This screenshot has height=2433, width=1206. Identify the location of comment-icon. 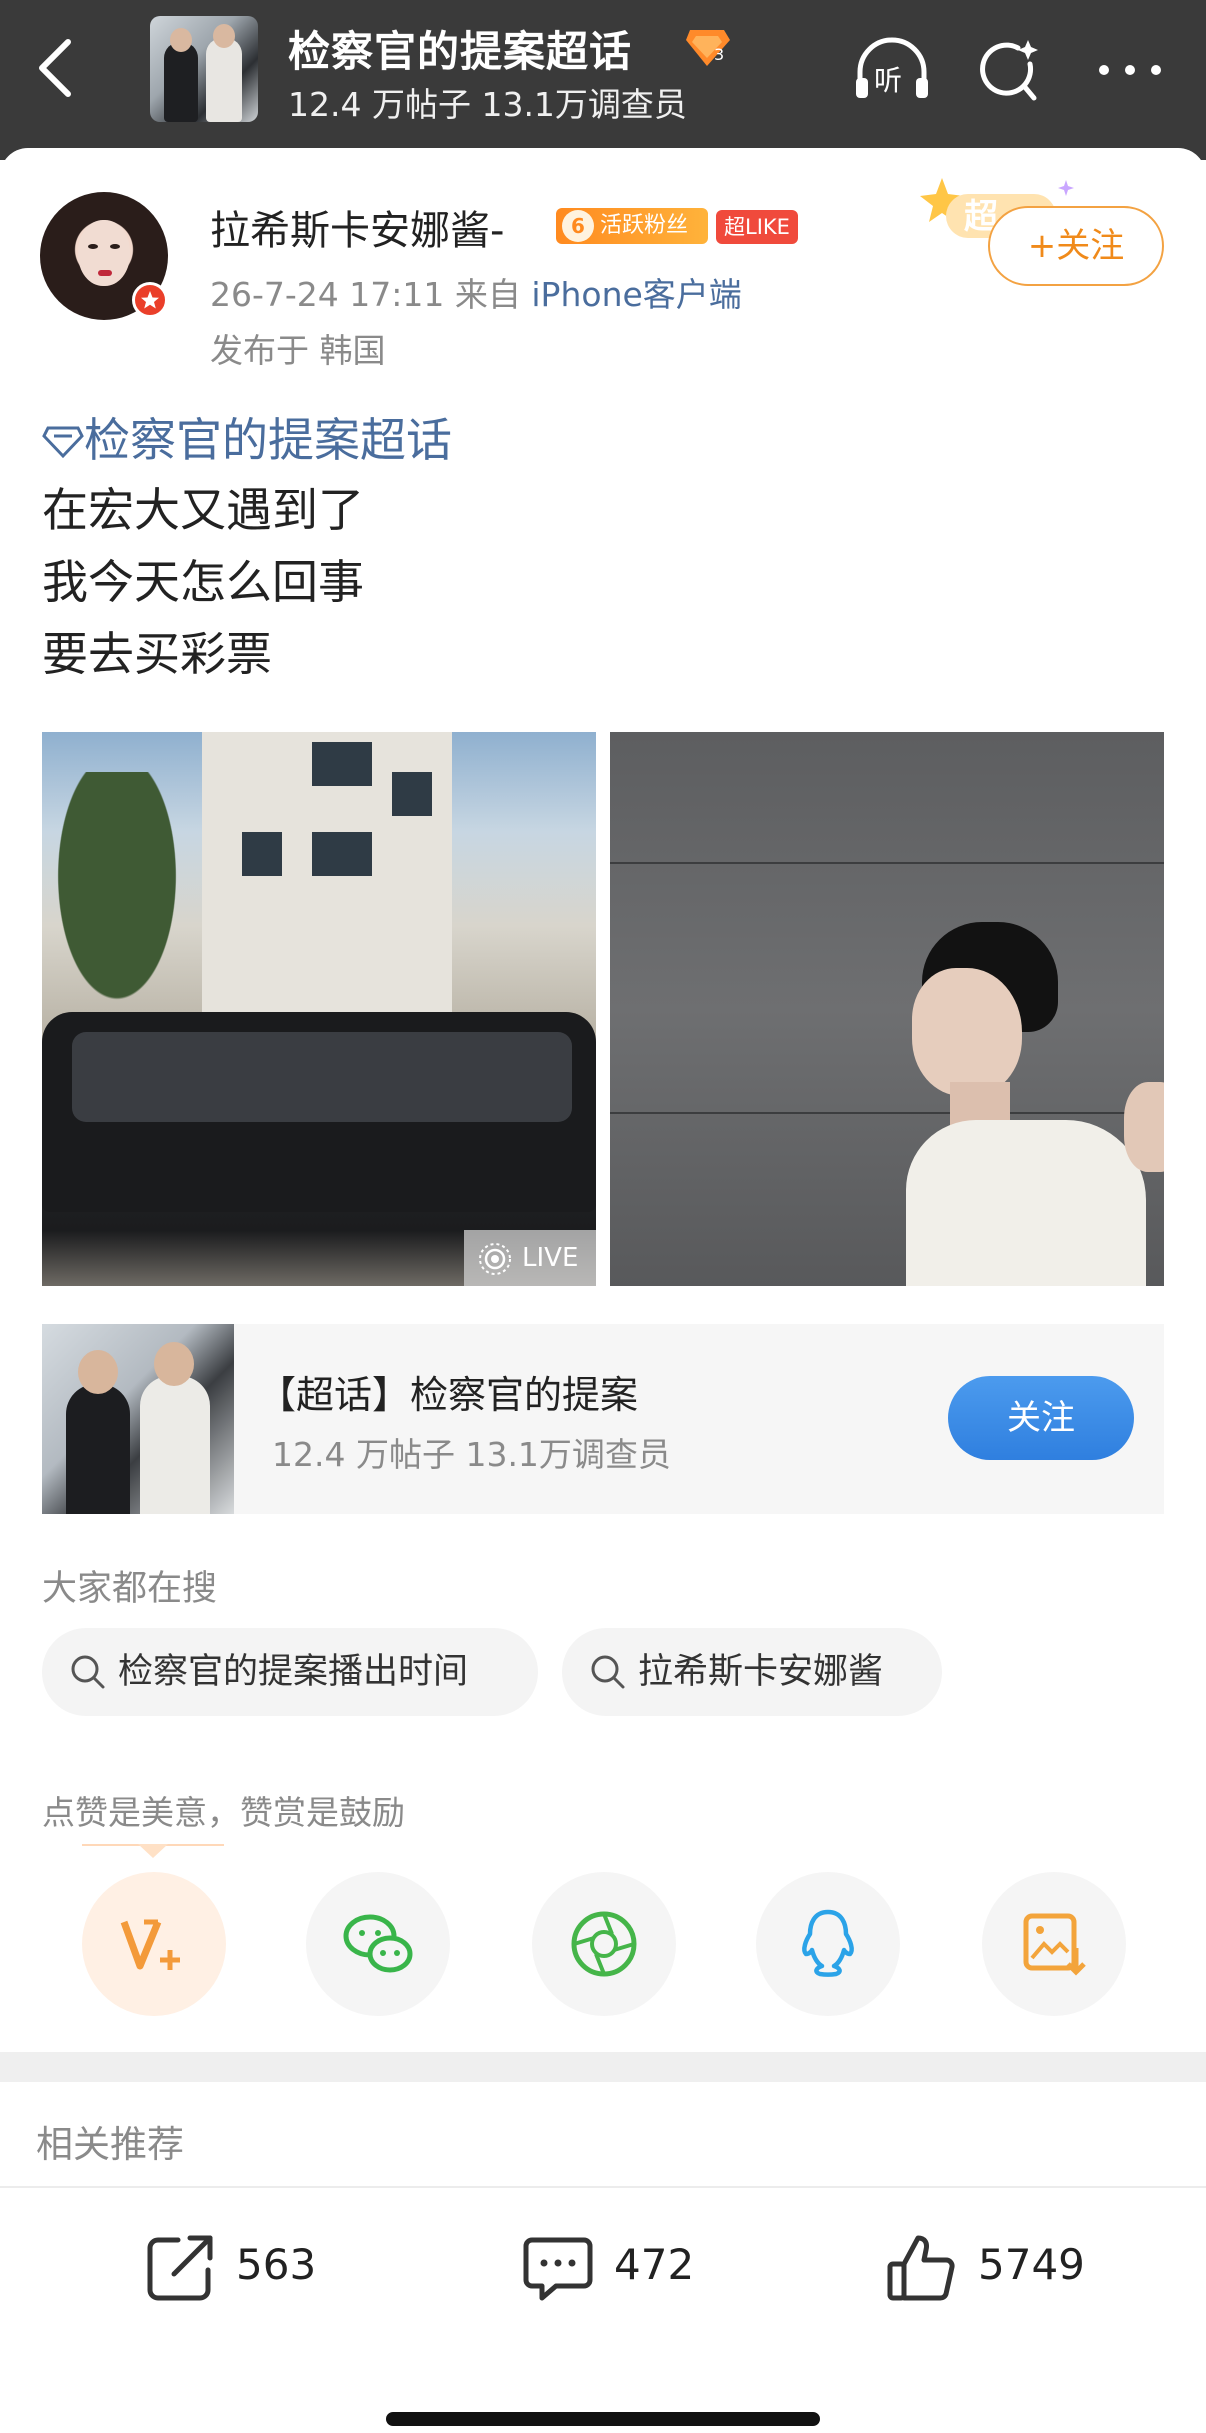
(558, 2269).